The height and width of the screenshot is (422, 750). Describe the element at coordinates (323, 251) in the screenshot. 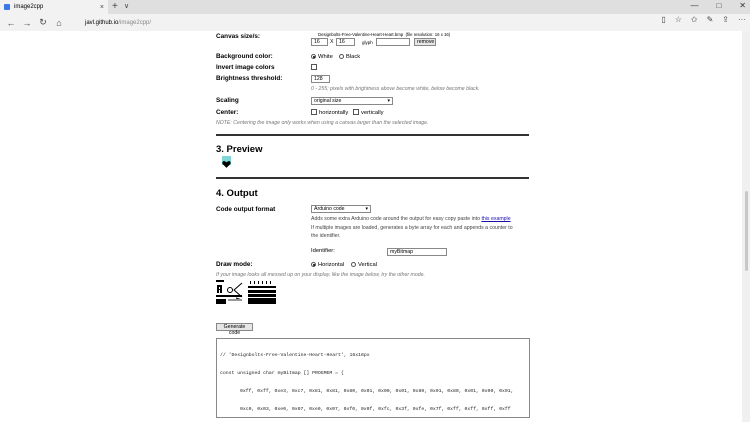

I see `identifier-label: Identifier:` at that location.